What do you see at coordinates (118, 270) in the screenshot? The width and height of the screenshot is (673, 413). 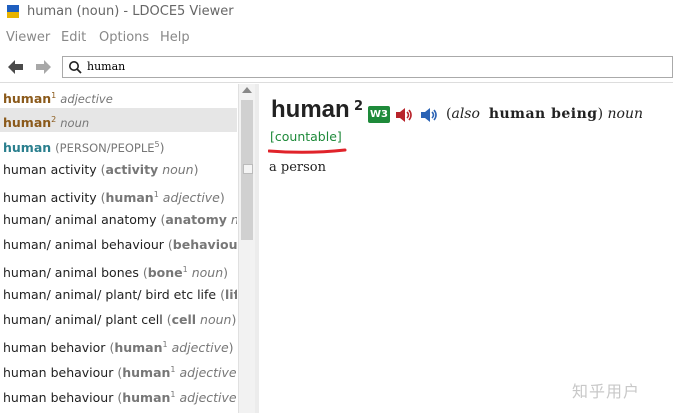 I see `list-item: human/ animal bones (bone1 noun)` at bounding box center [118, 270].